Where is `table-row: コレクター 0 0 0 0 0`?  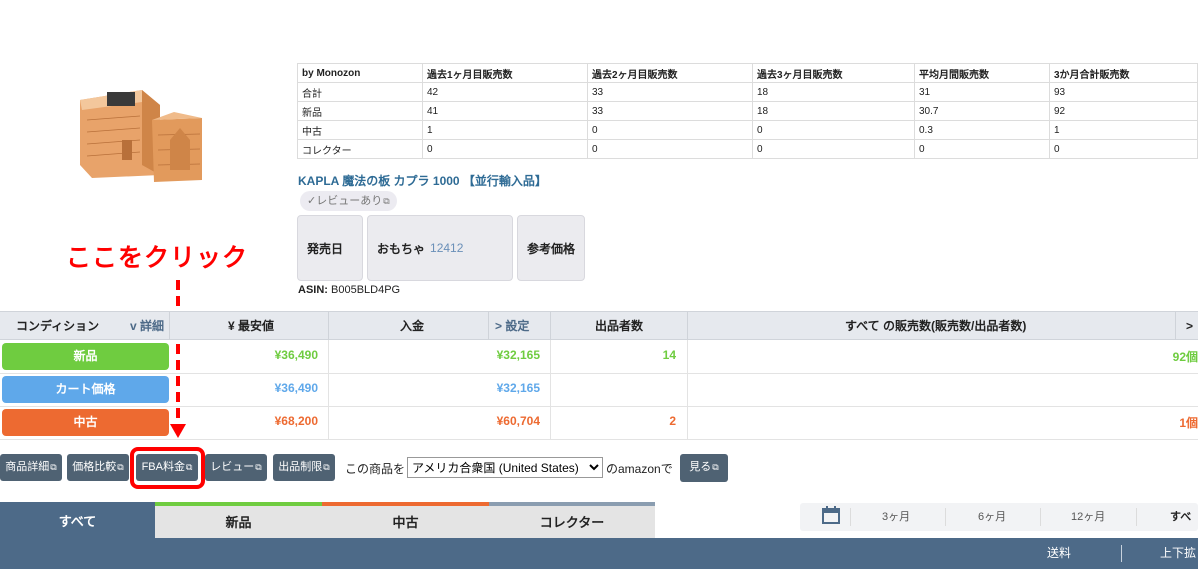
table-row: コレクター 0 0 0 0 0 is located at coordinates (747, 149).